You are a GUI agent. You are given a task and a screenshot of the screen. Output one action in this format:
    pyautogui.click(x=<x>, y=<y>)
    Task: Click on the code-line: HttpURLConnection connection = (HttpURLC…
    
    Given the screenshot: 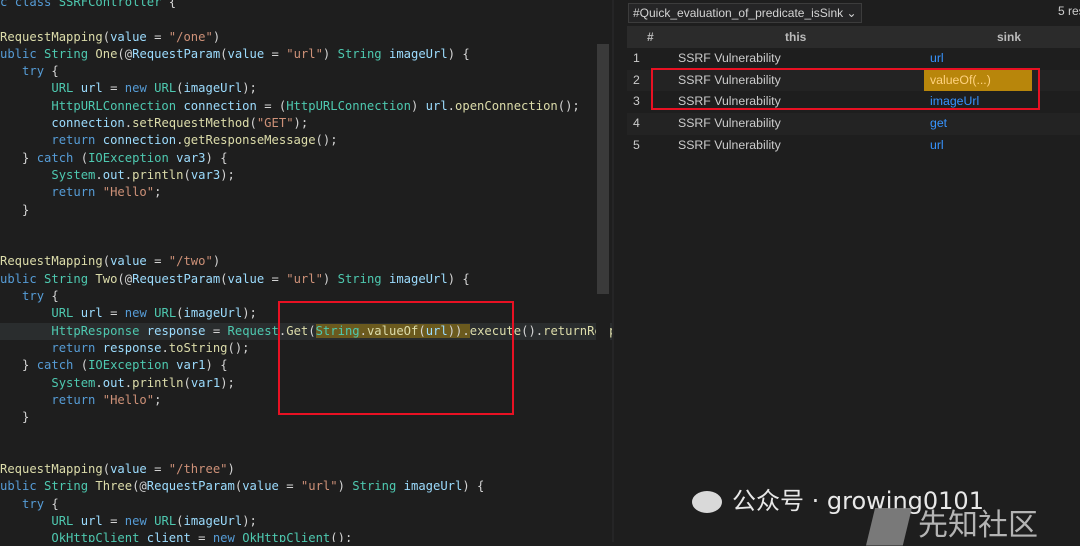 What is the action you would take?
    pyautogui.click(x=315, y=105)
    